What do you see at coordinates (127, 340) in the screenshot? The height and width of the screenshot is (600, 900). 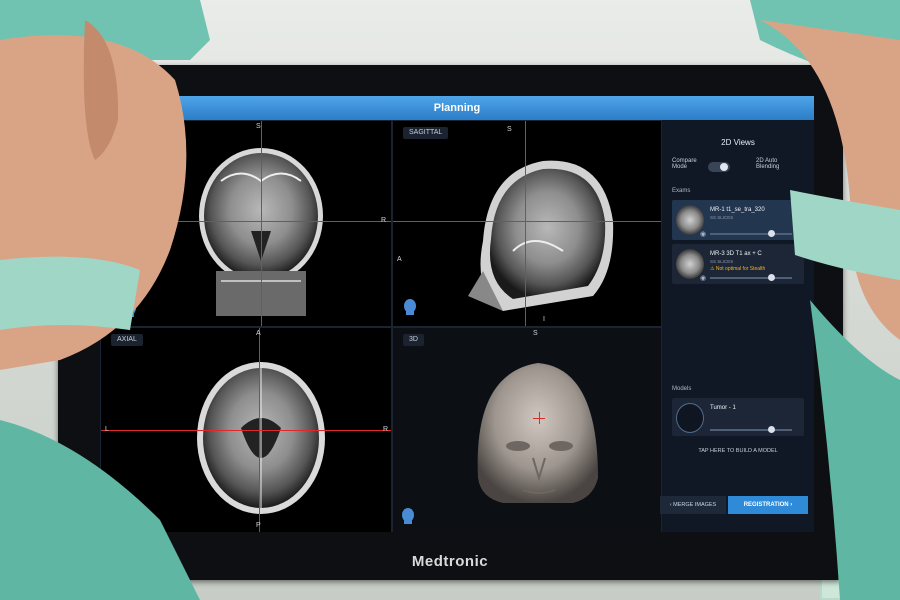 I see `view-selector: AXIAL` at bounding box center [127, 340].